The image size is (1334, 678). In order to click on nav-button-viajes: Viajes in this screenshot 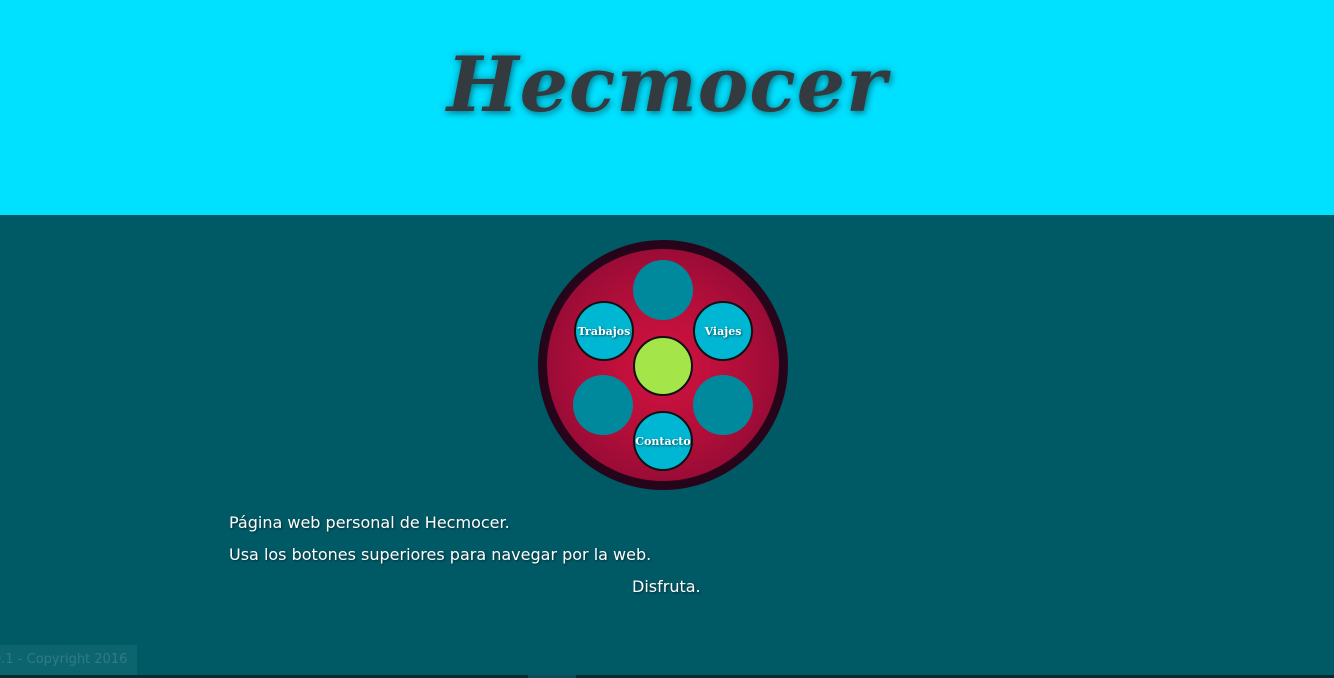, I will do `click(723, 331)`.